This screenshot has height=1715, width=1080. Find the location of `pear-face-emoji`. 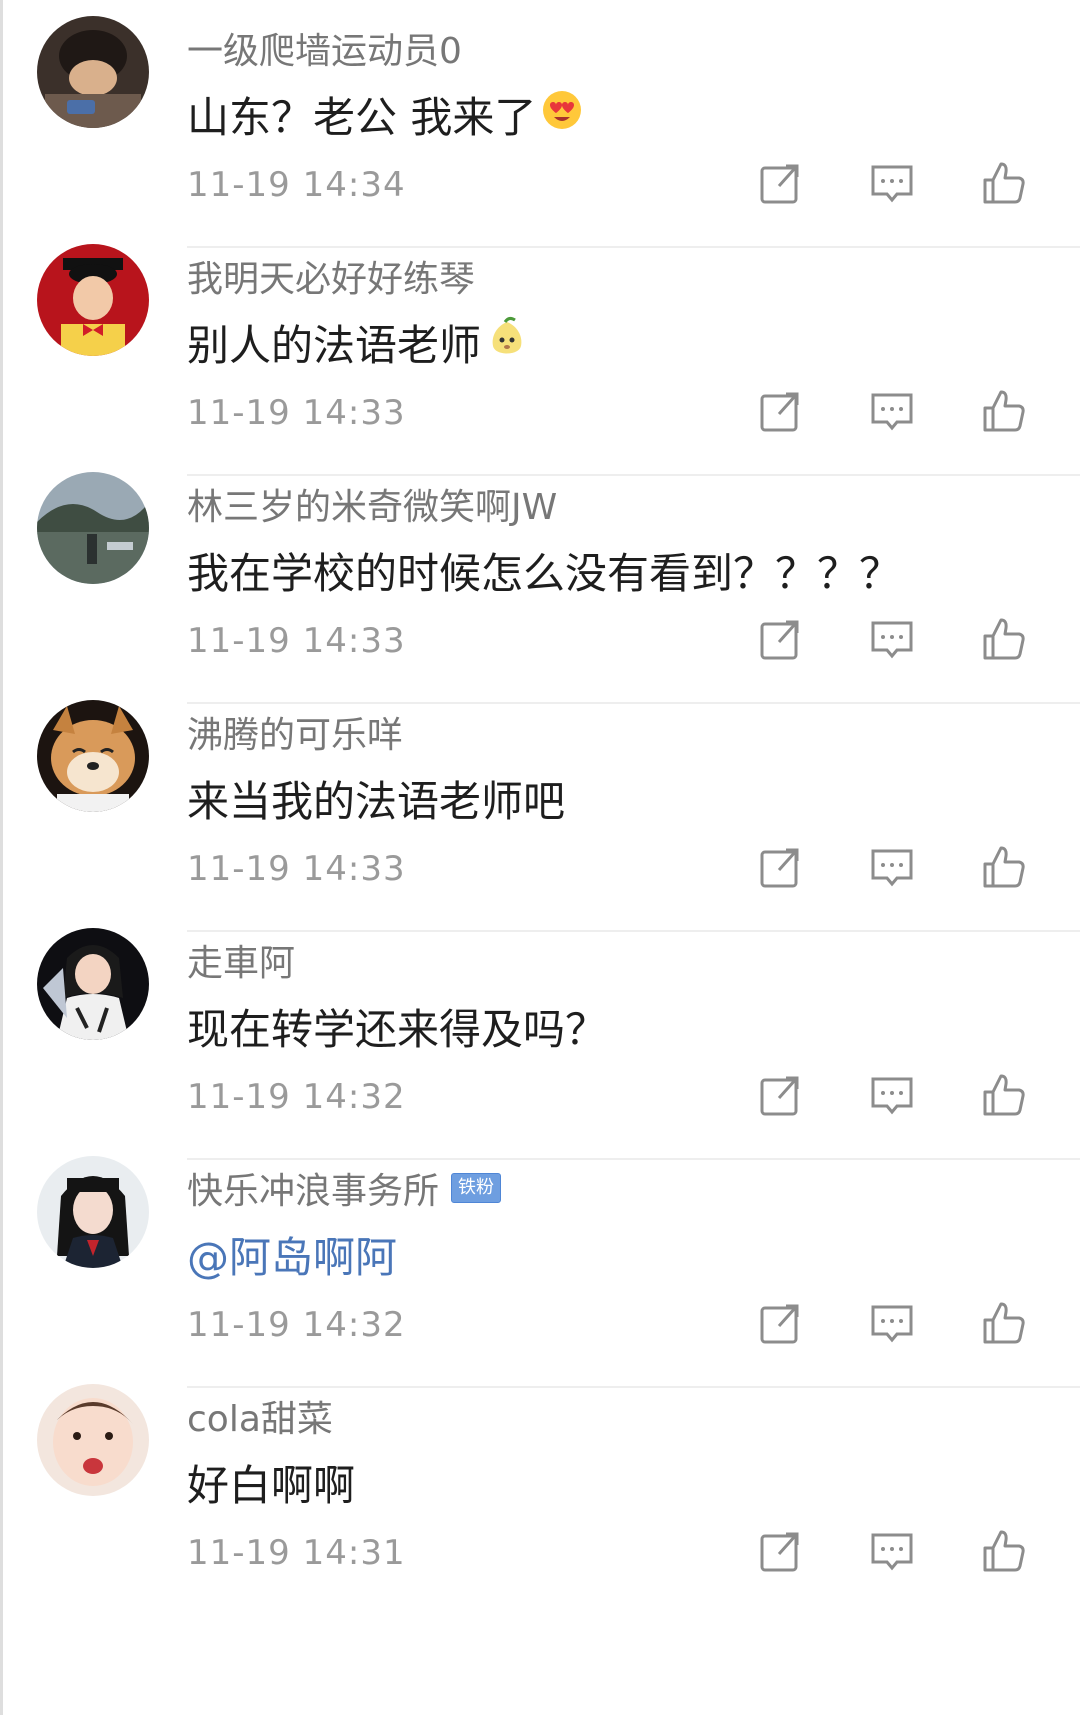

pear-face-emoji is located at coordinates (507, 343).